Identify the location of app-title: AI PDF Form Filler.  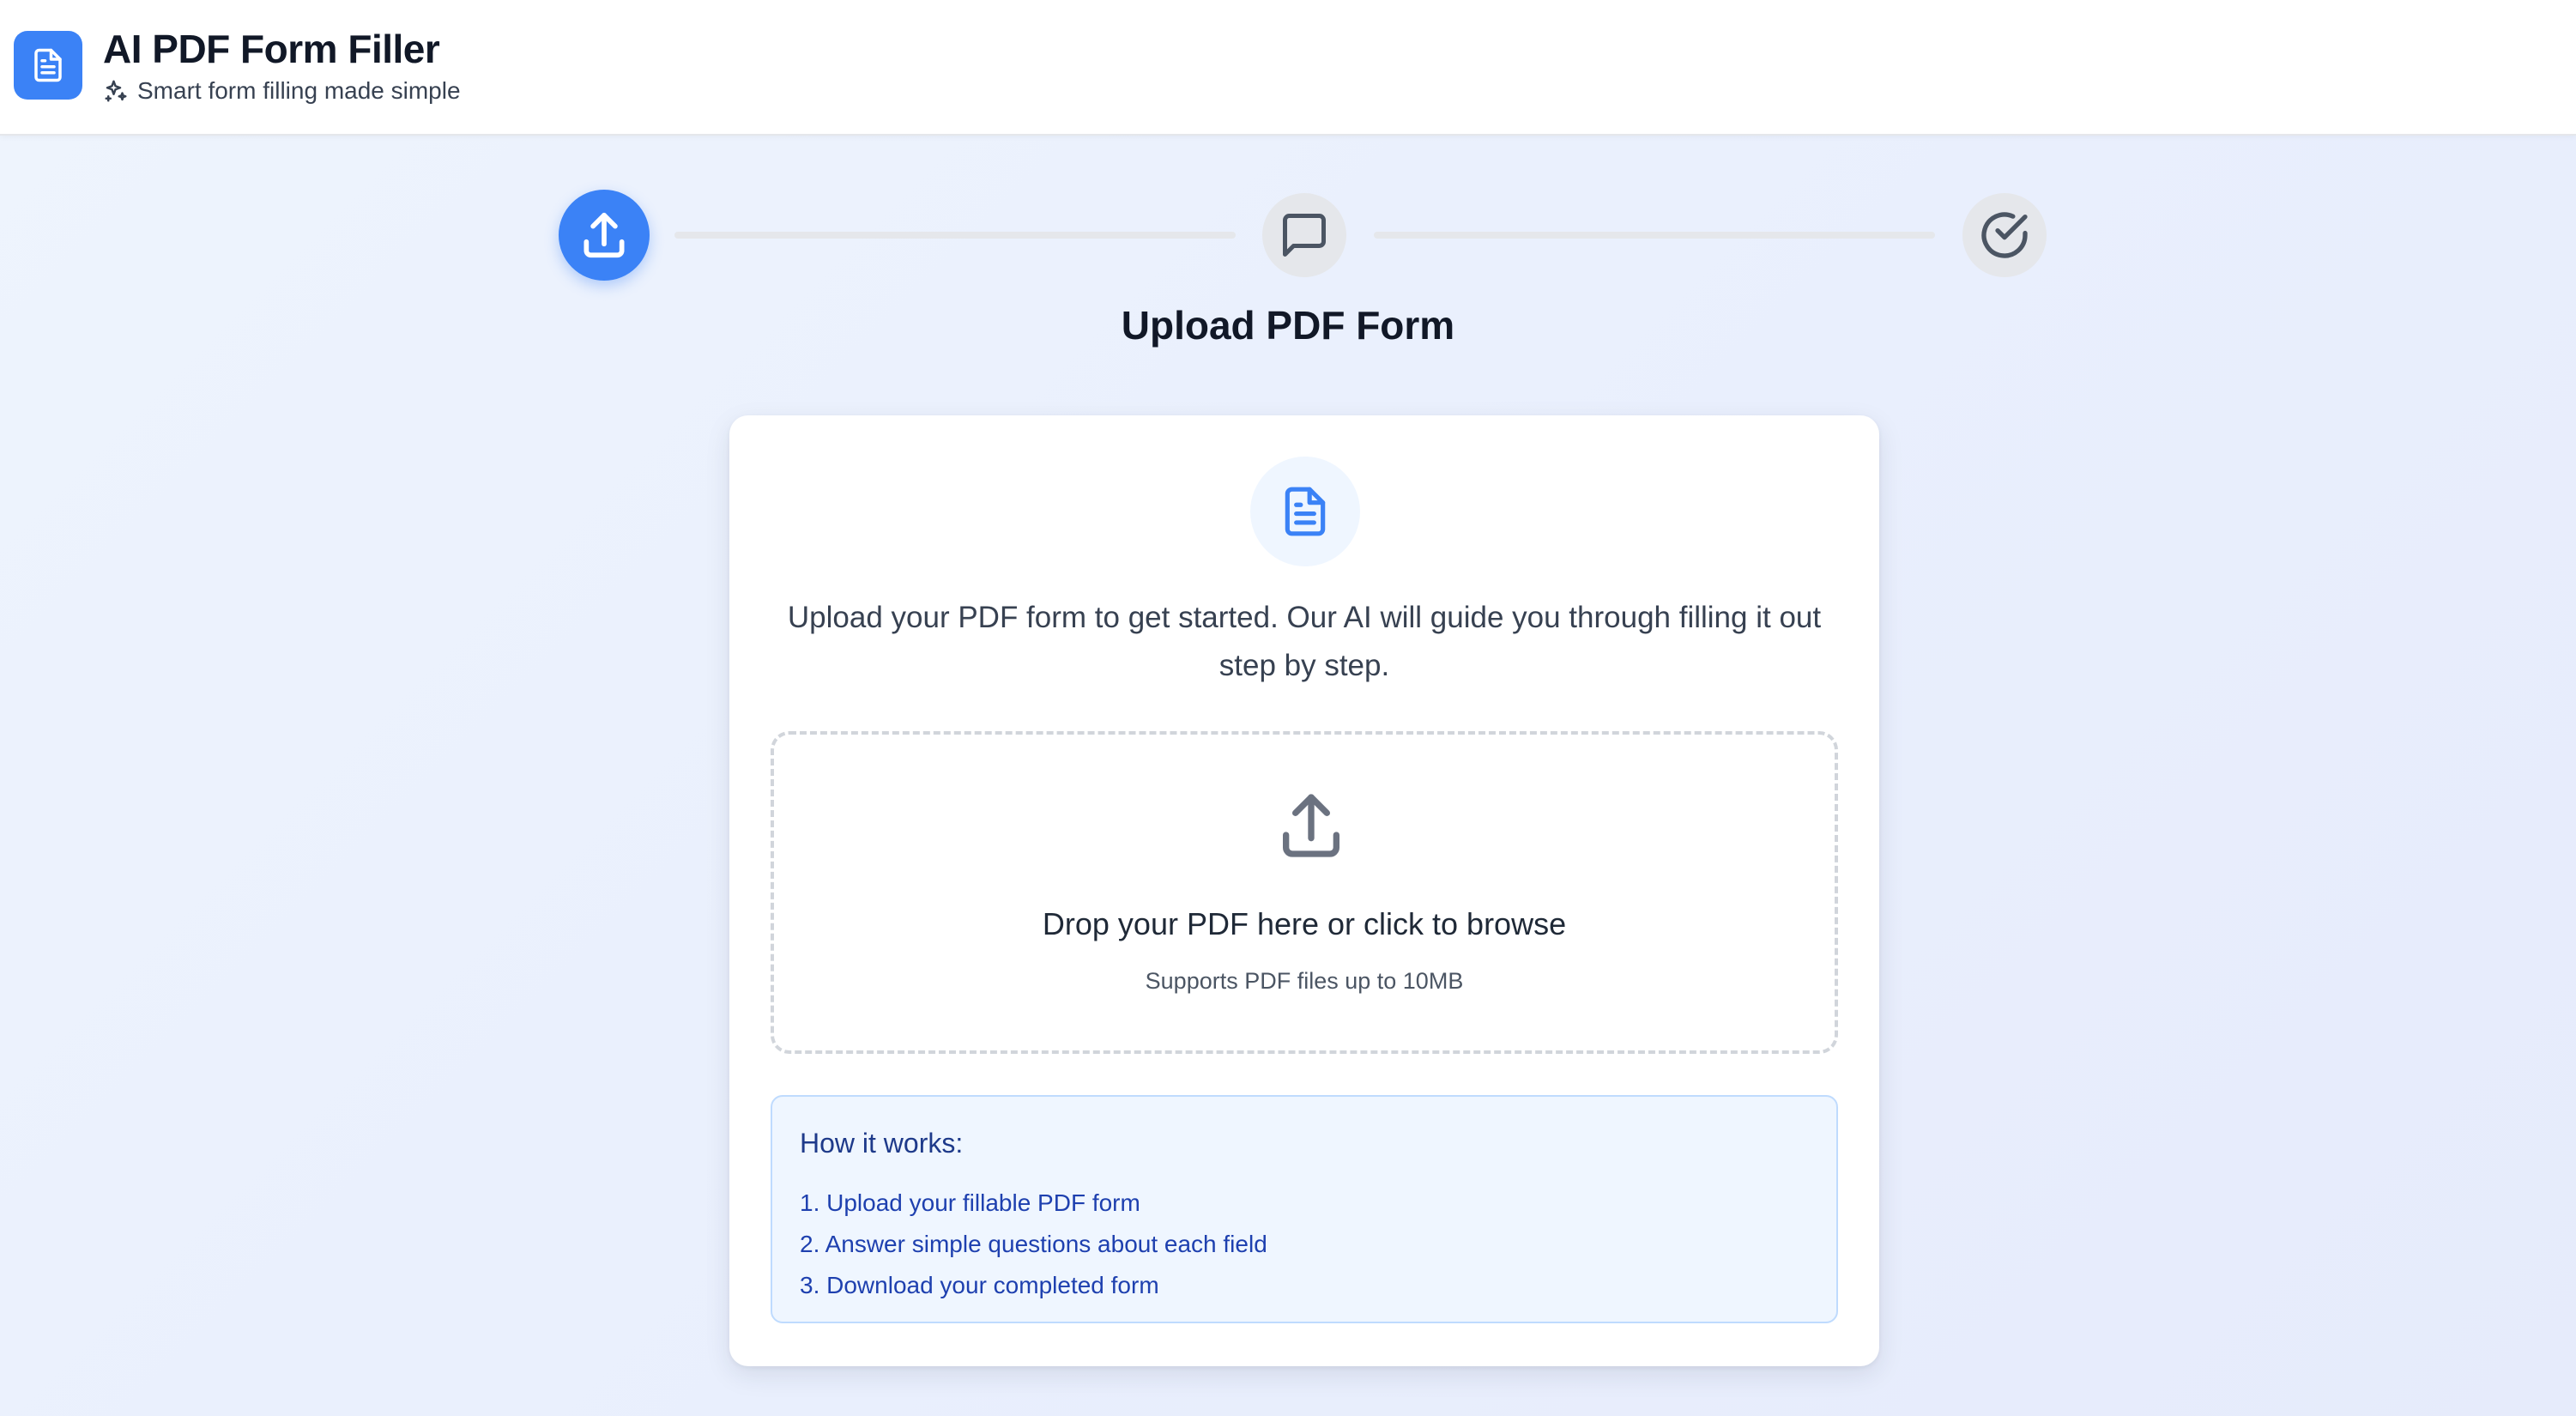
(271, 49).